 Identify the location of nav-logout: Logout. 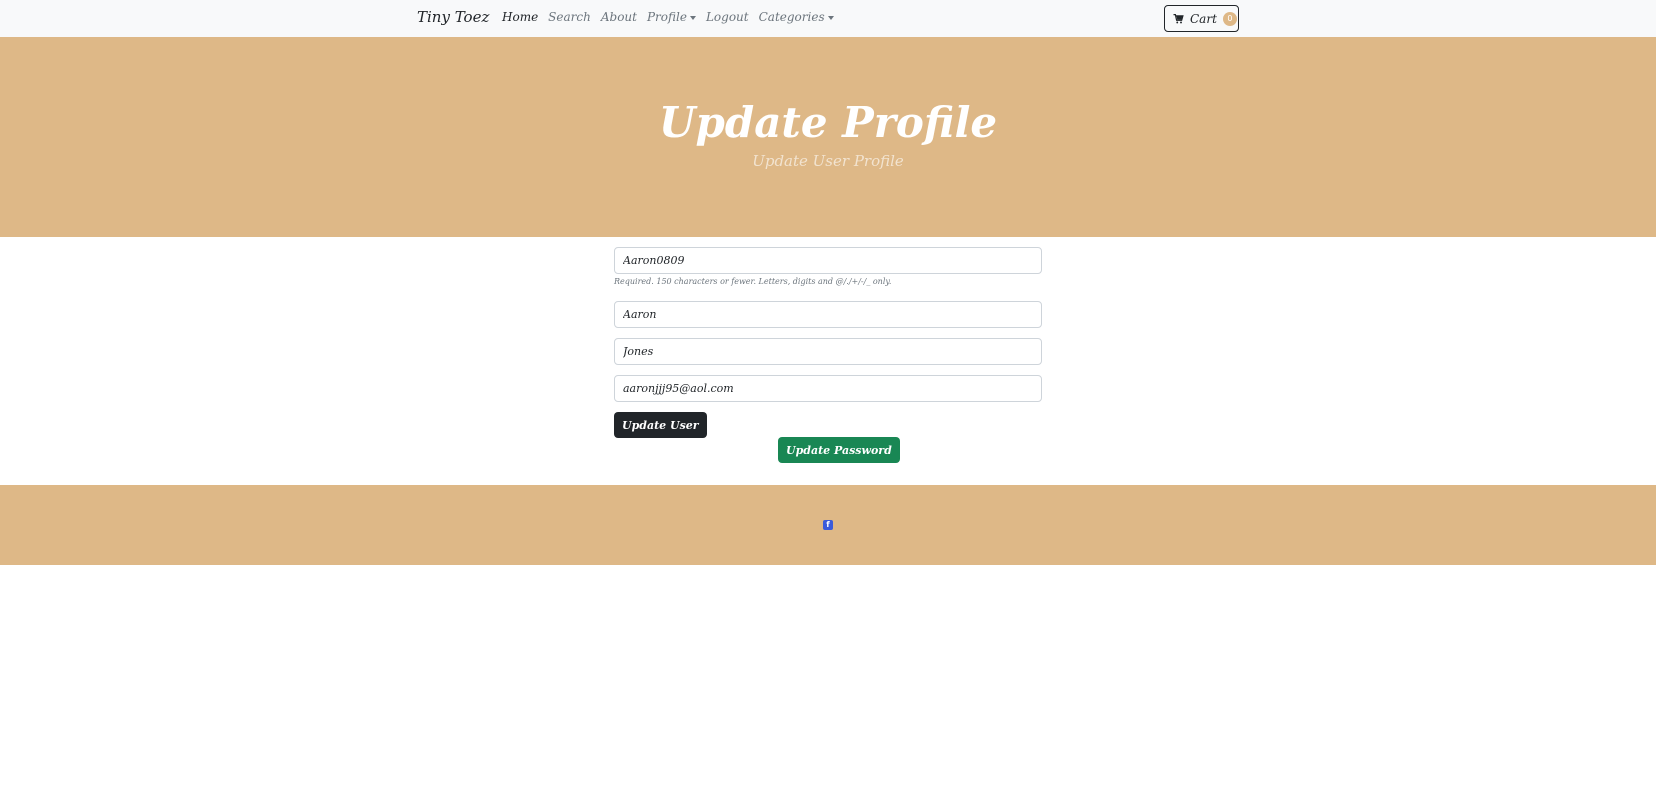
(727, 17).